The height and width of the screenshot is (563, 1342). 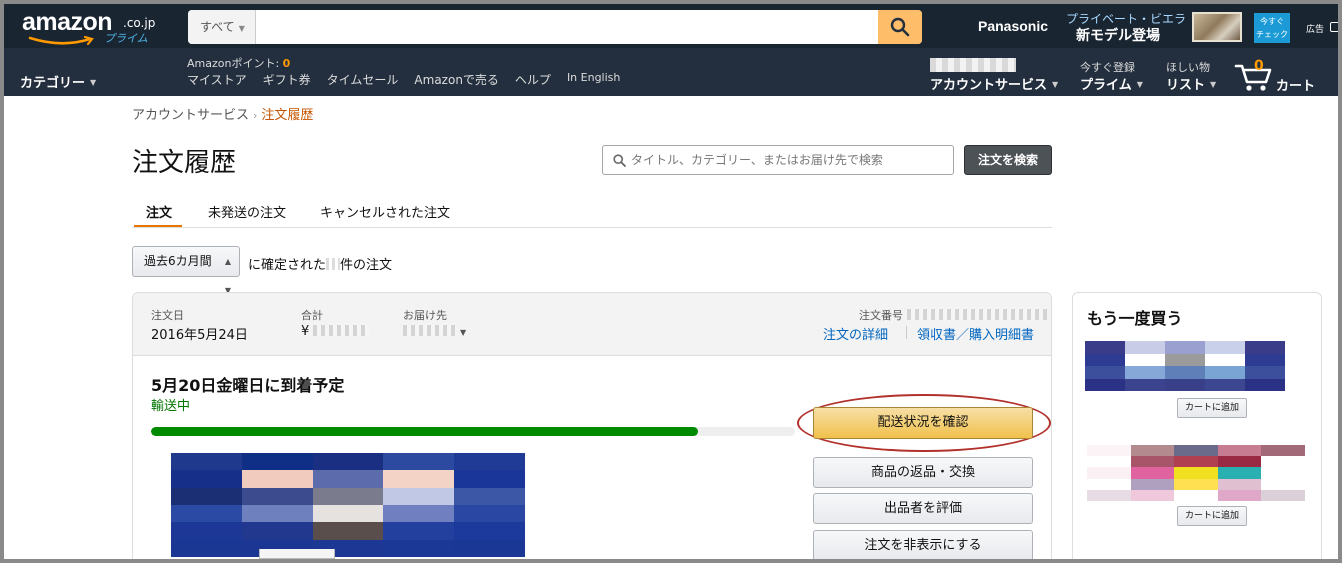 What do you see at coordinates (1217, 27) in the screenshot?
I see `ad-tv-image` at bounding box center [1217, 27].